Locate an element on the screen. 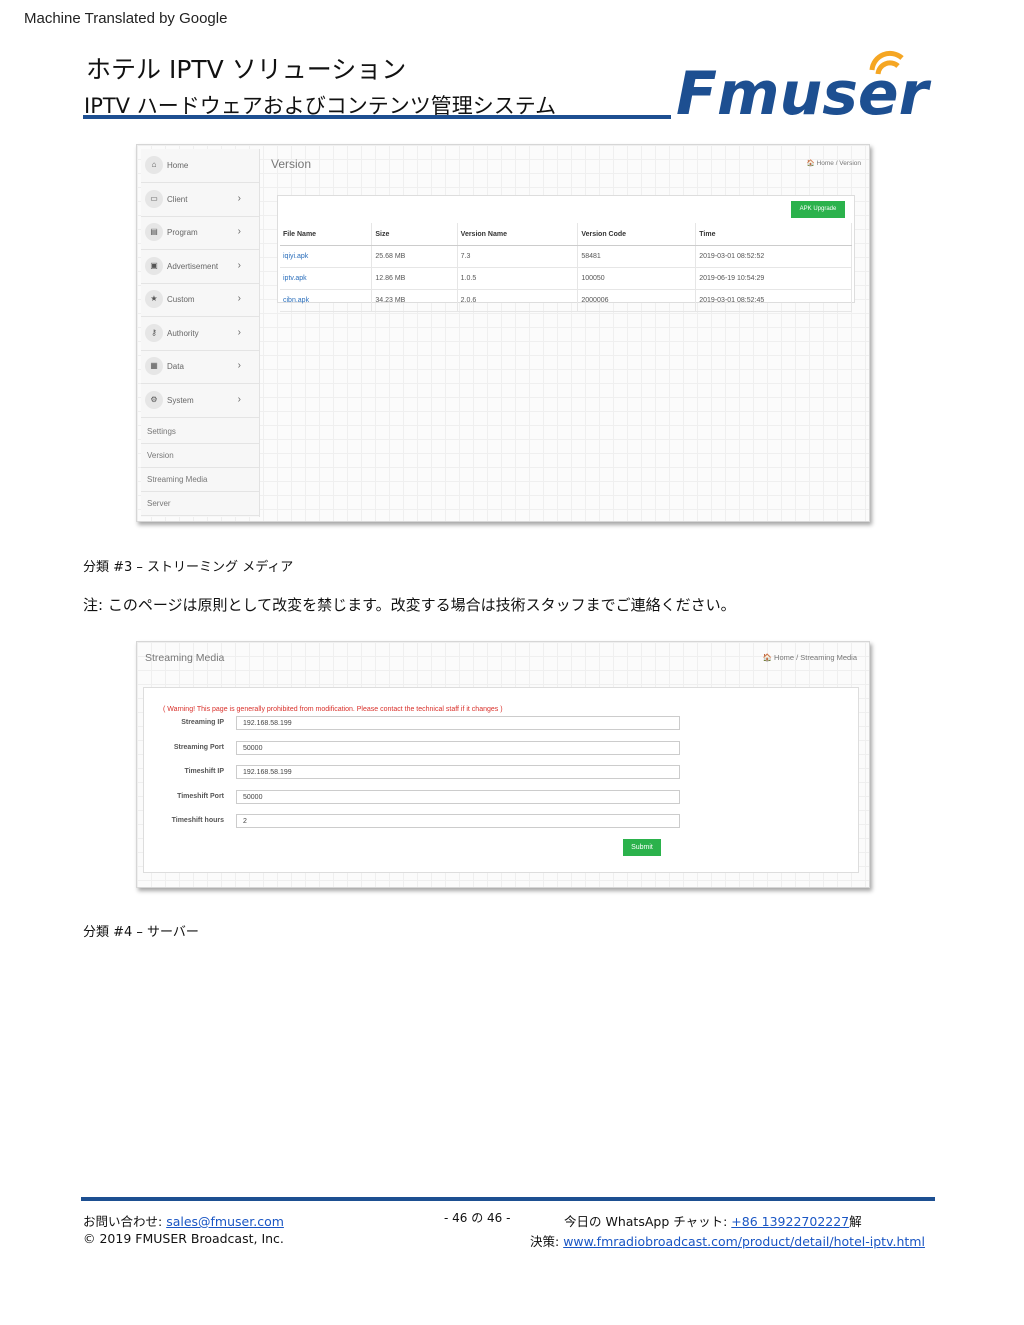 The image size is (1024, 1325). timeshift-port-input: 50000 is located at coordinates (458, 796).